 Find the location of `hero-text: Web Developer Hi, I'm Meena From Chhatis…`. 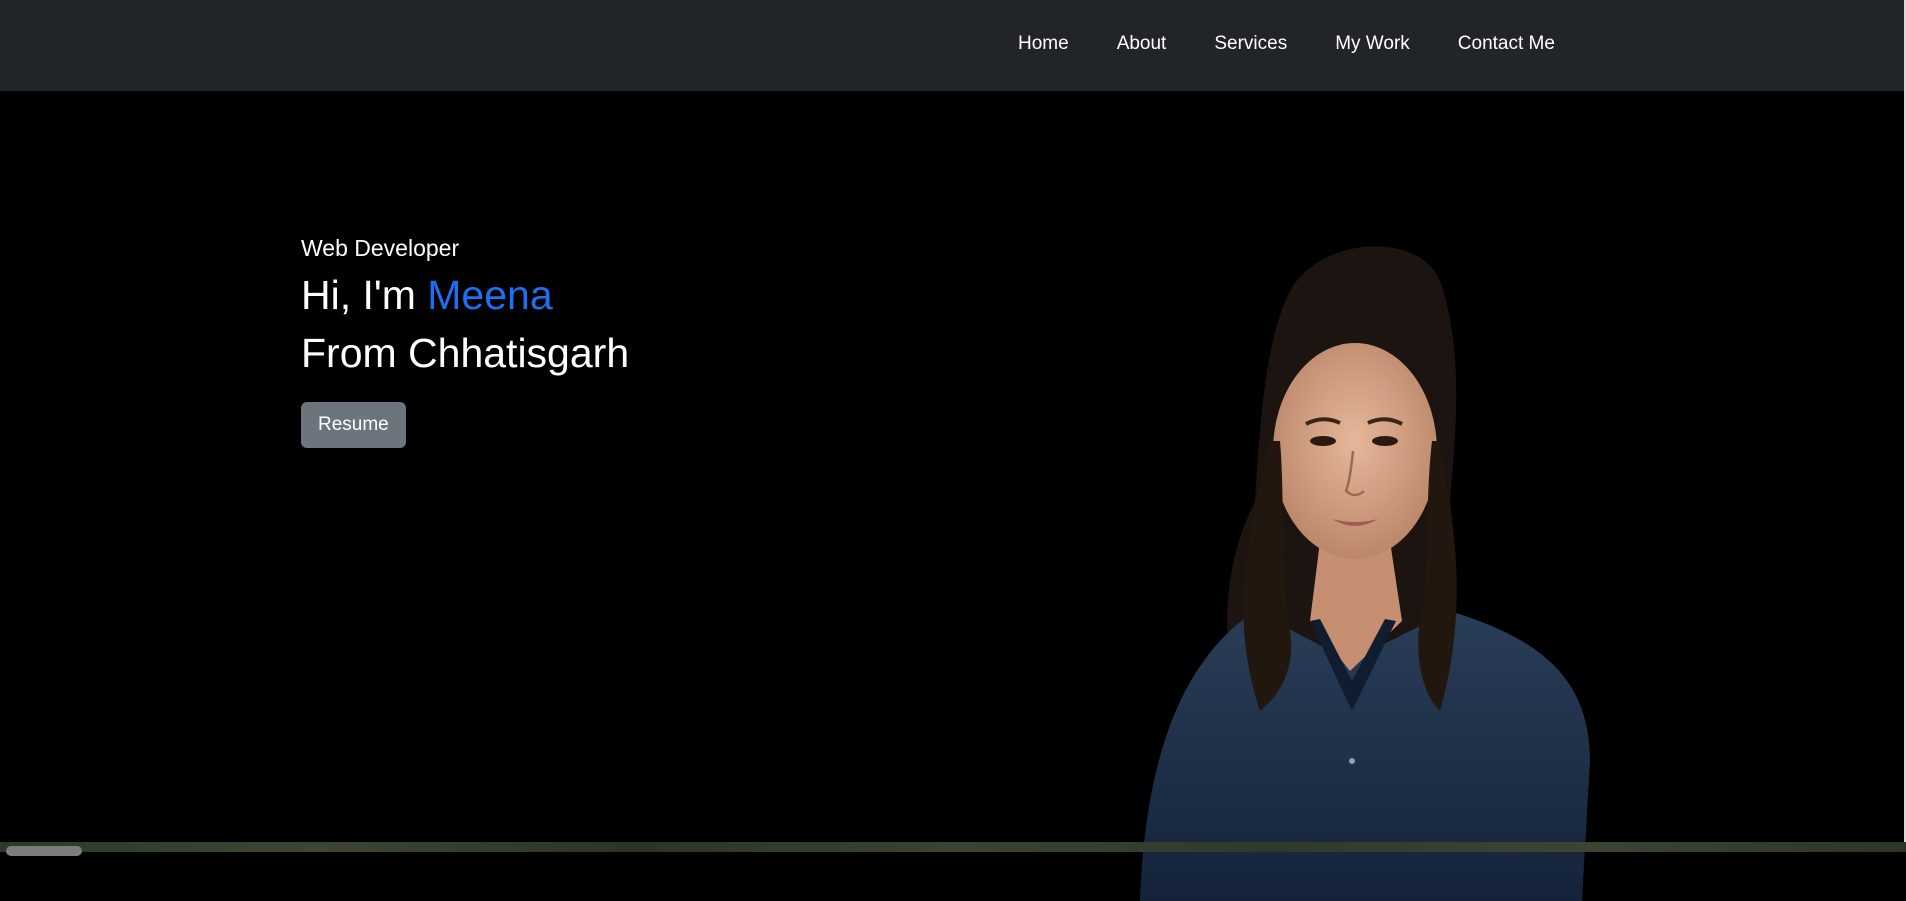

hero-text: Web Developer Hi, I'm Meena From Chhatis… is located at coordinates (465, 341).